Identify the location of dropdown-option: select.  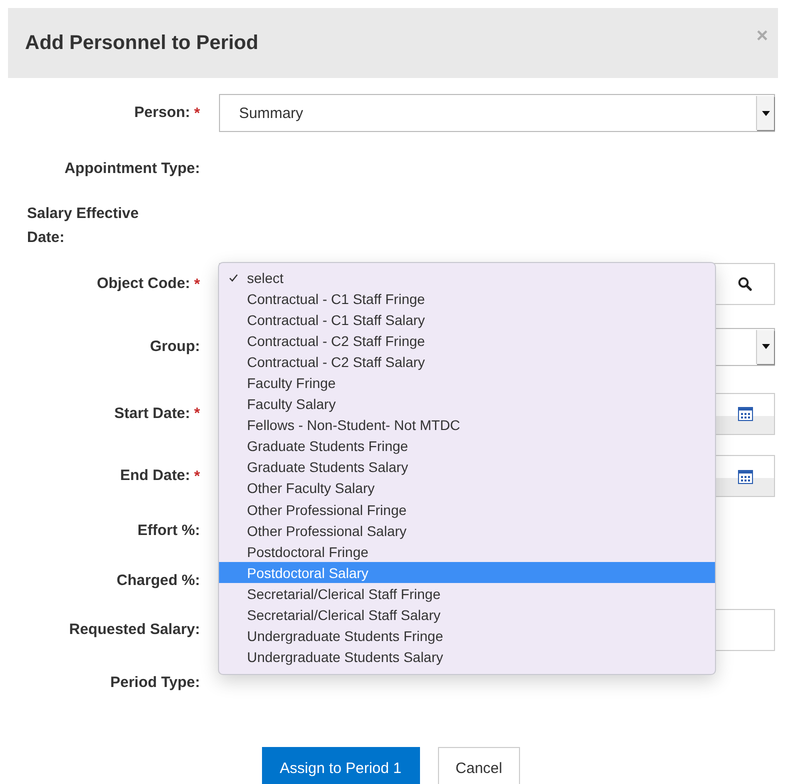
(467, 277).